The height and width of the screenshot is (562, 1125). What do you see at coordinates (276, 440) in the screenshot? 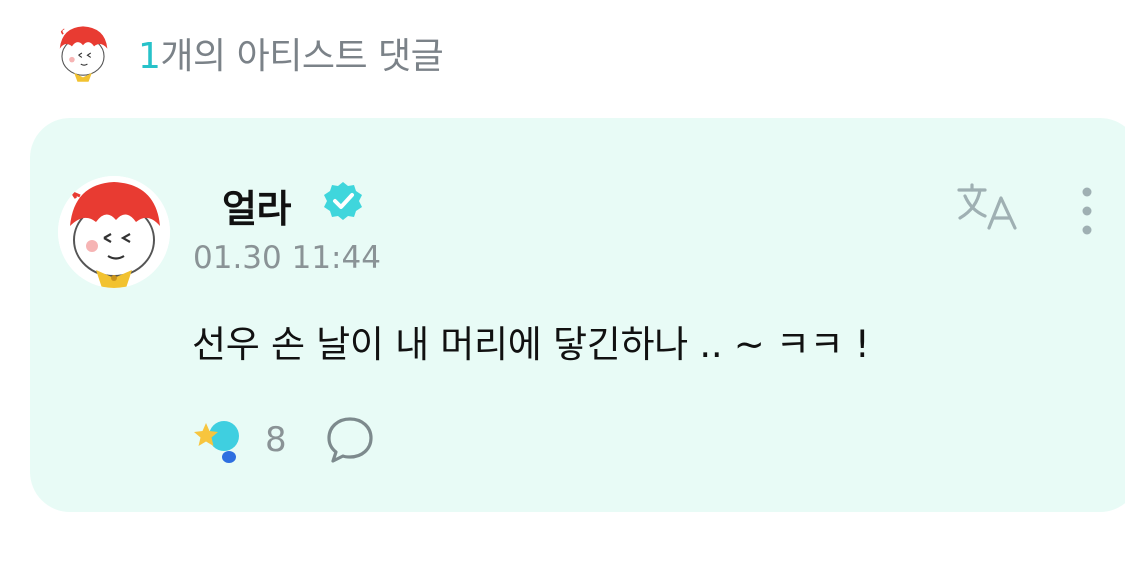
I see `like-count: 8` at bounding box center [276, 440].